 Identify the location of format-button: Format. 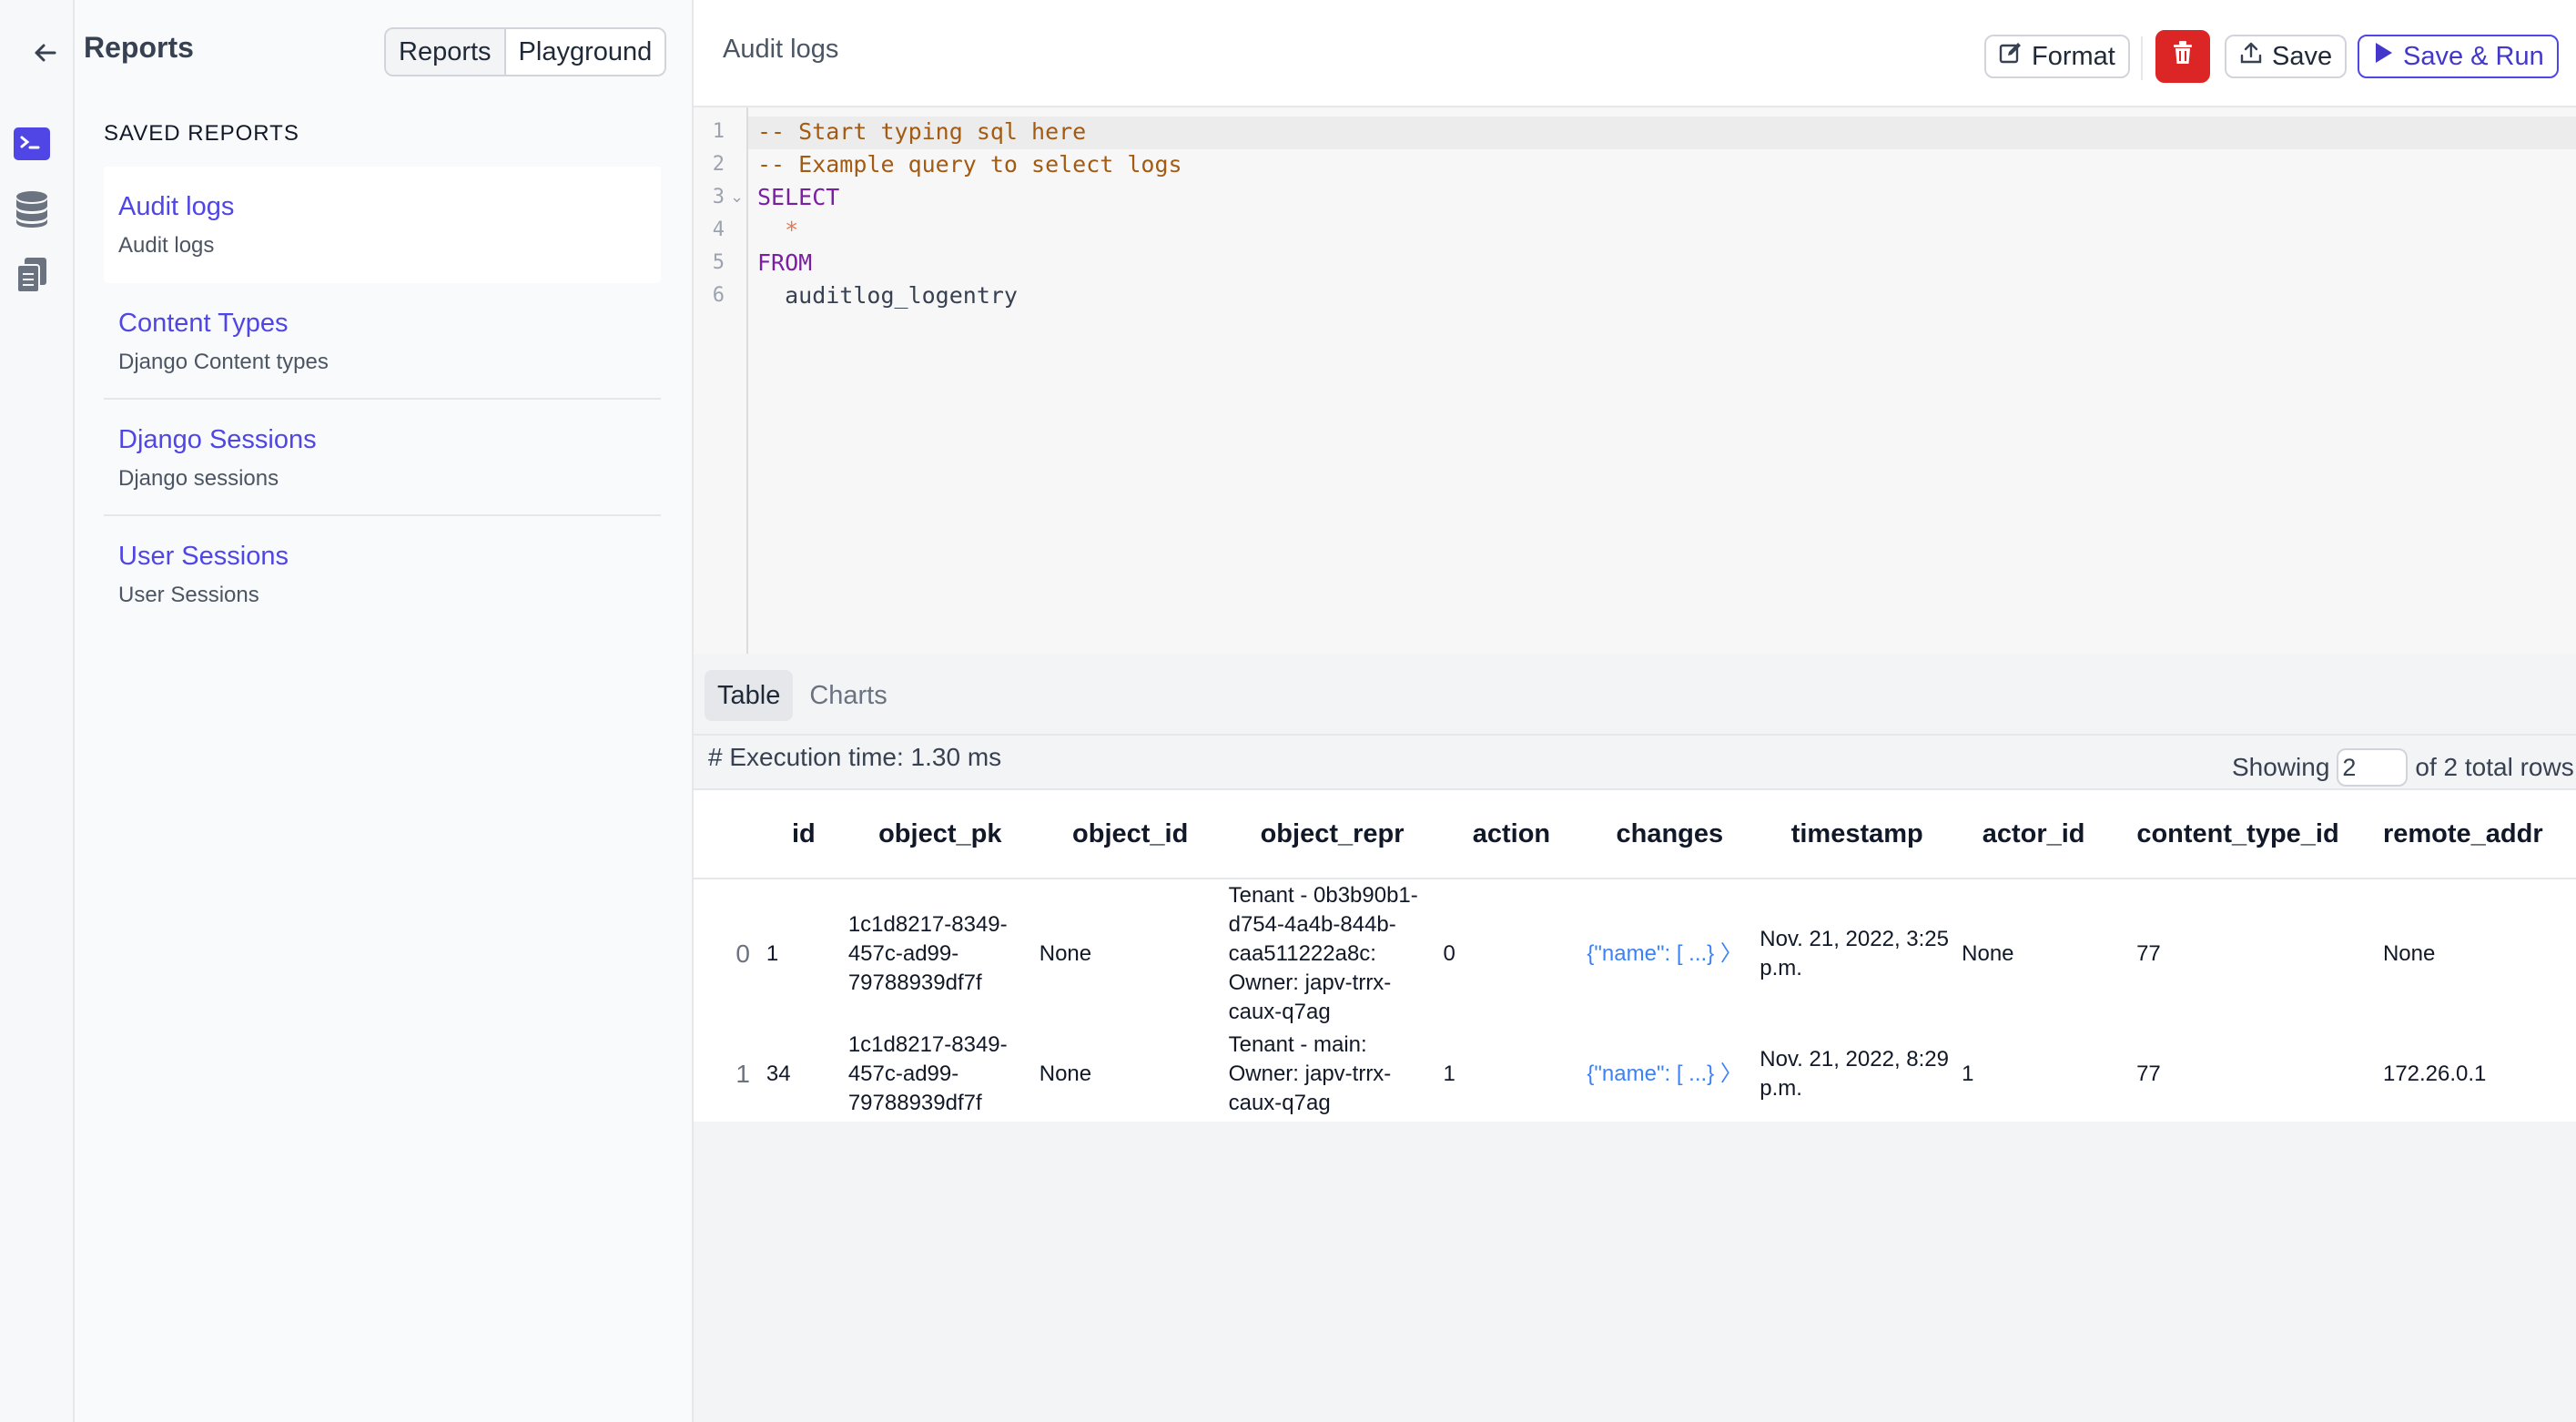
(2057, 56).